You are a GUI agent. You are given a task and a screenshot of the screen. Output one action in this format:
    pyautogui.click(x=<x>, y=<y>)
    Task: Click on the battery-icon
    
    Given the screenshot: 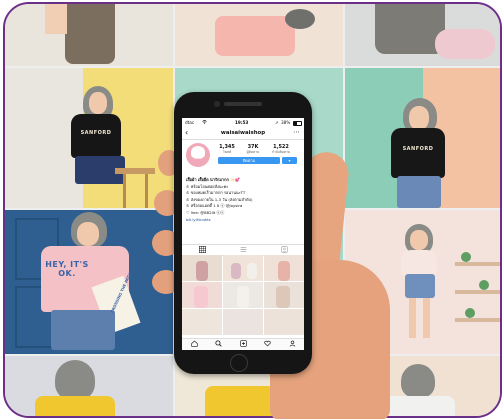 What is the action you would take?
    pyautogui.click(x=297, y=123)
    